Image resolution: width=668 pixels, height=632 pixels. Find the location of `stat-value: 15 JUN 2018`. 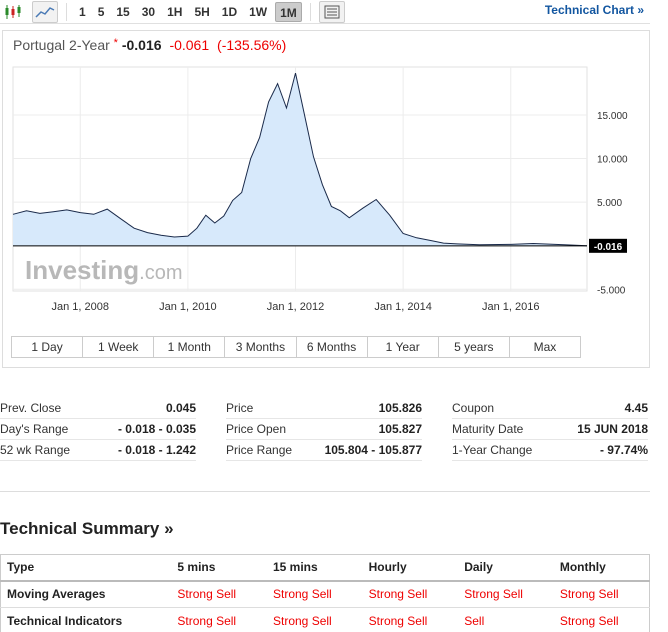

stat-value: 15 JUN 2018 is located at coordinates (612, 429).